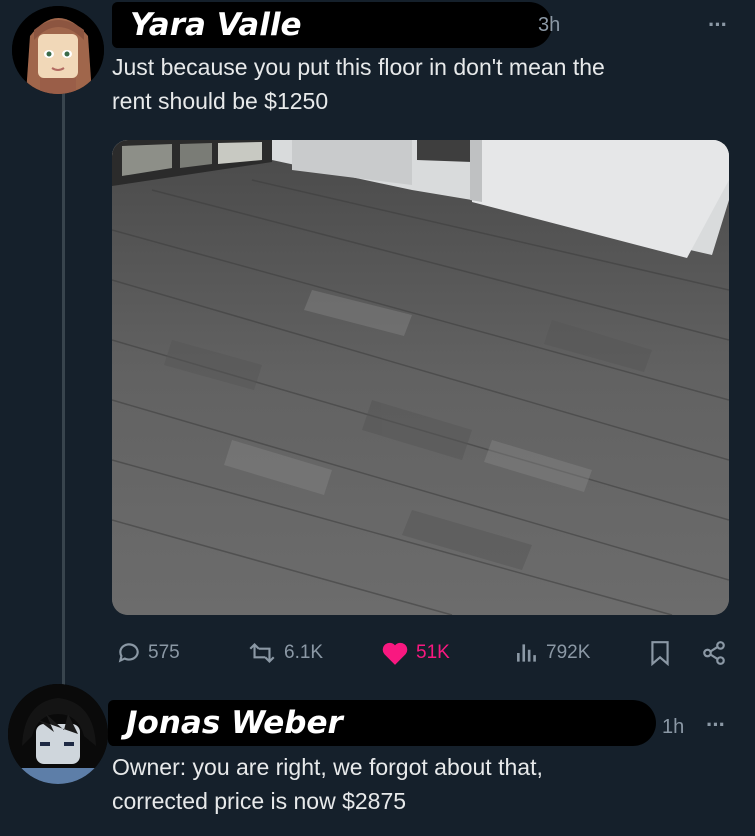 Image resolution: width=755 pixels, height=836 pixels. What do you see at coordinates (660, 653) in the screenshot?
I see `bookmark-icon` at bounding box center [660, 653].